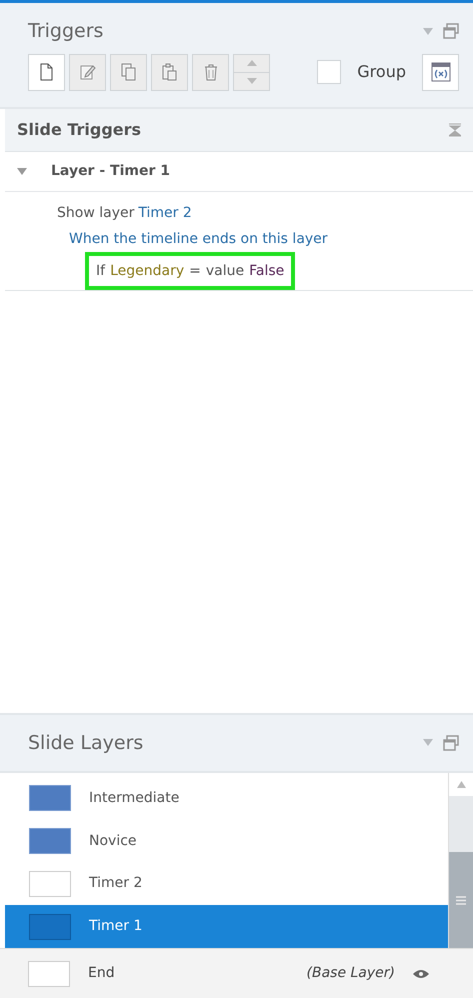 This screenshot has width=473, height=998. Describe the element at coordinates (66, 31) in the screenshot. I see `panel-title: Triggers` at that location.